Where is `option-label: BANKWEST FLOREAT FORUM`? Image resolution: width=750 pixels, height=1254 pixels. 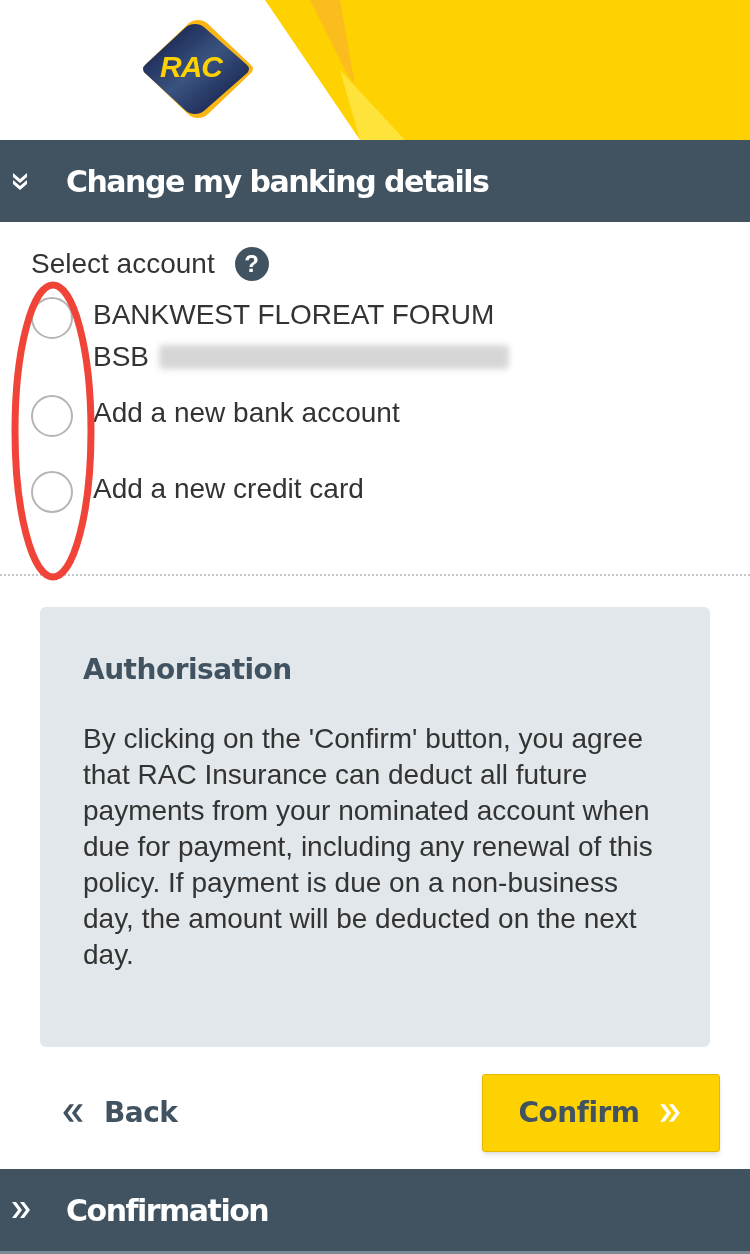 option-label: BANKWEST FLOREAT FORUM is located at coordinates (294, 315).